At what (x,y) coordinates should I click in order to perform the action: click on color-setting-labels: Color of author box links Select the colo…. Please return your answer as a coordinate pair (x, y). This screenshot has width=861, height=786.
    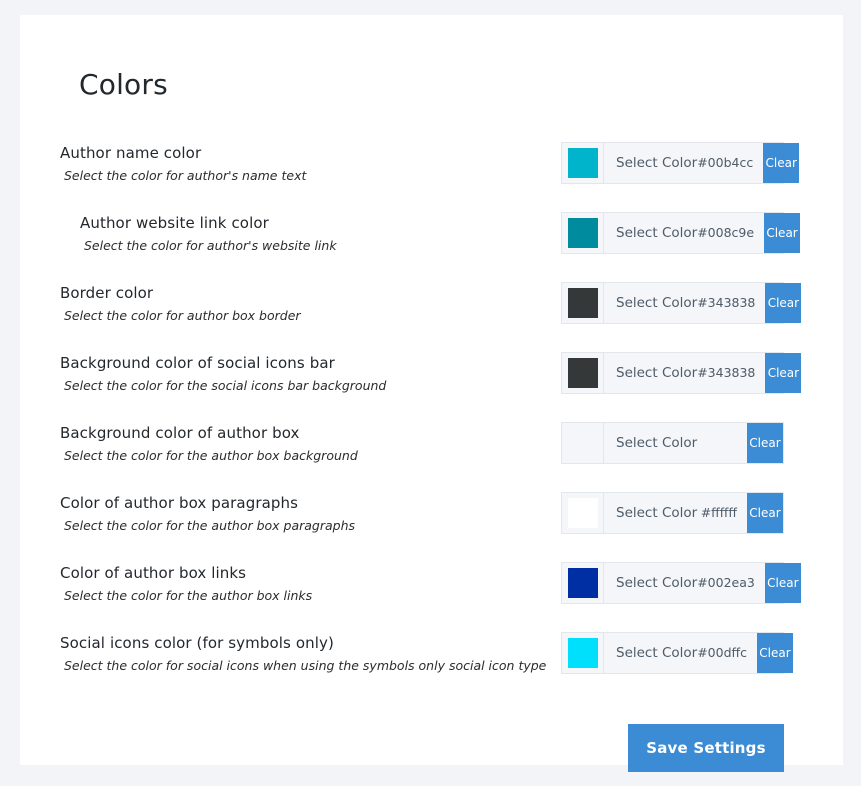
    Looking at the image, I should click on (186, 582).